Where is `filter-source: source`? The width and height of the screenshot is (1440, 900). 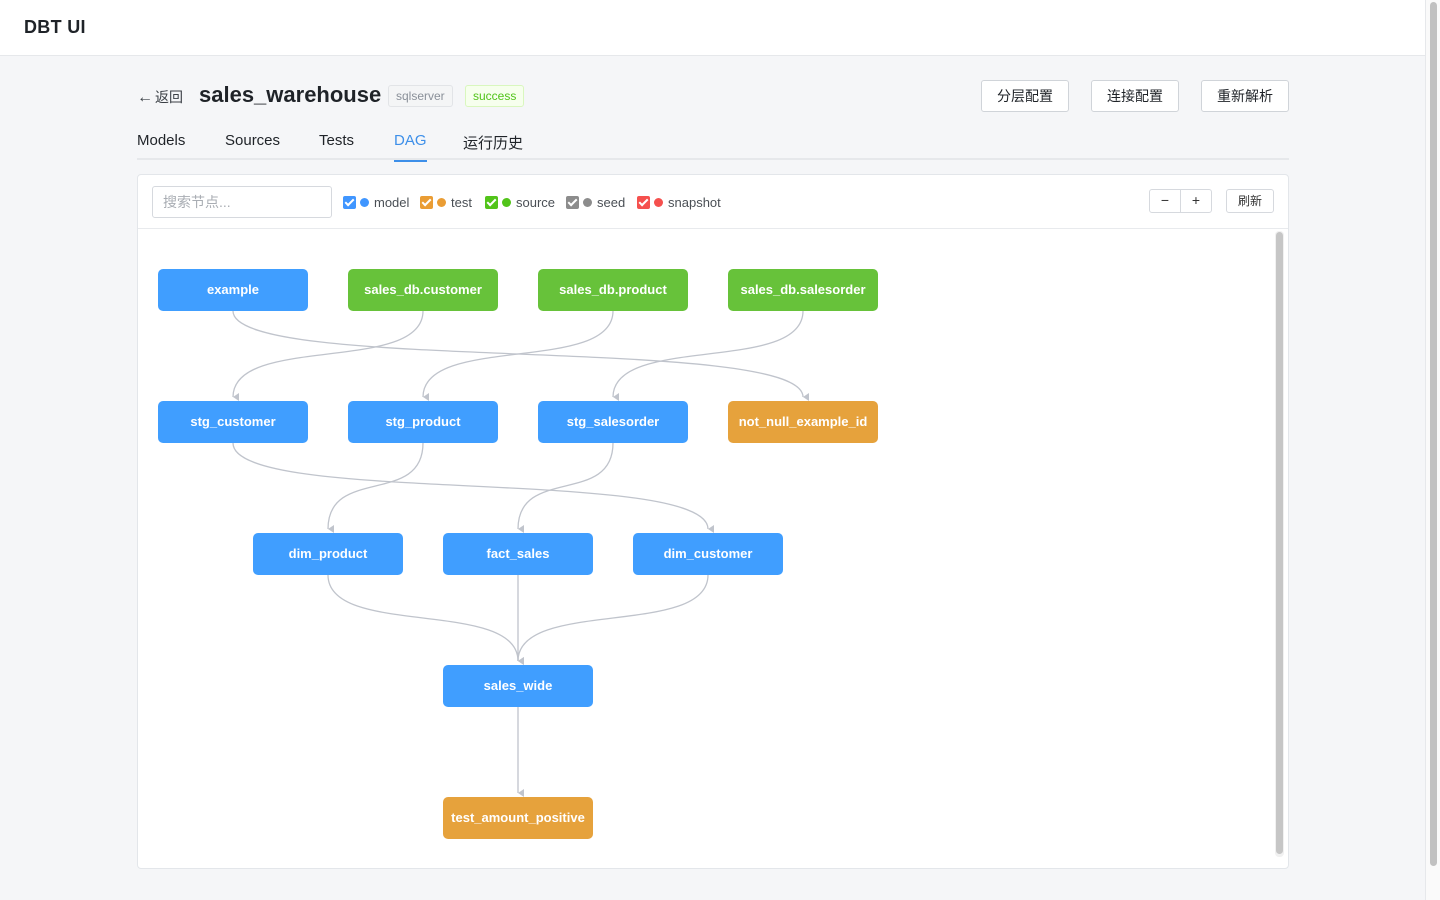
filter-source: source is located at coordinates (520, 202).